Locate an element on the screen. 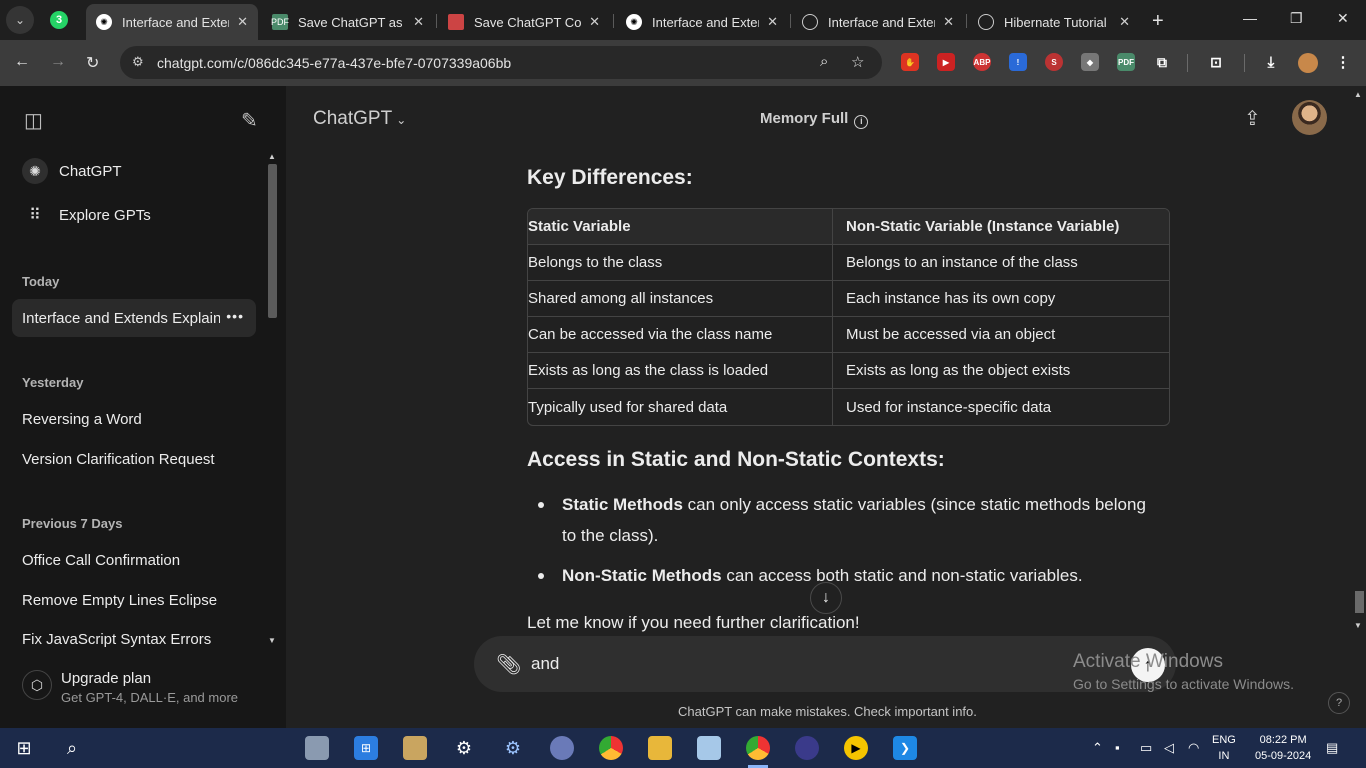 This screenshot has width=1366, height=768. attach-paperclip-icon: 📎︎ is located at coordinates (508, 664).